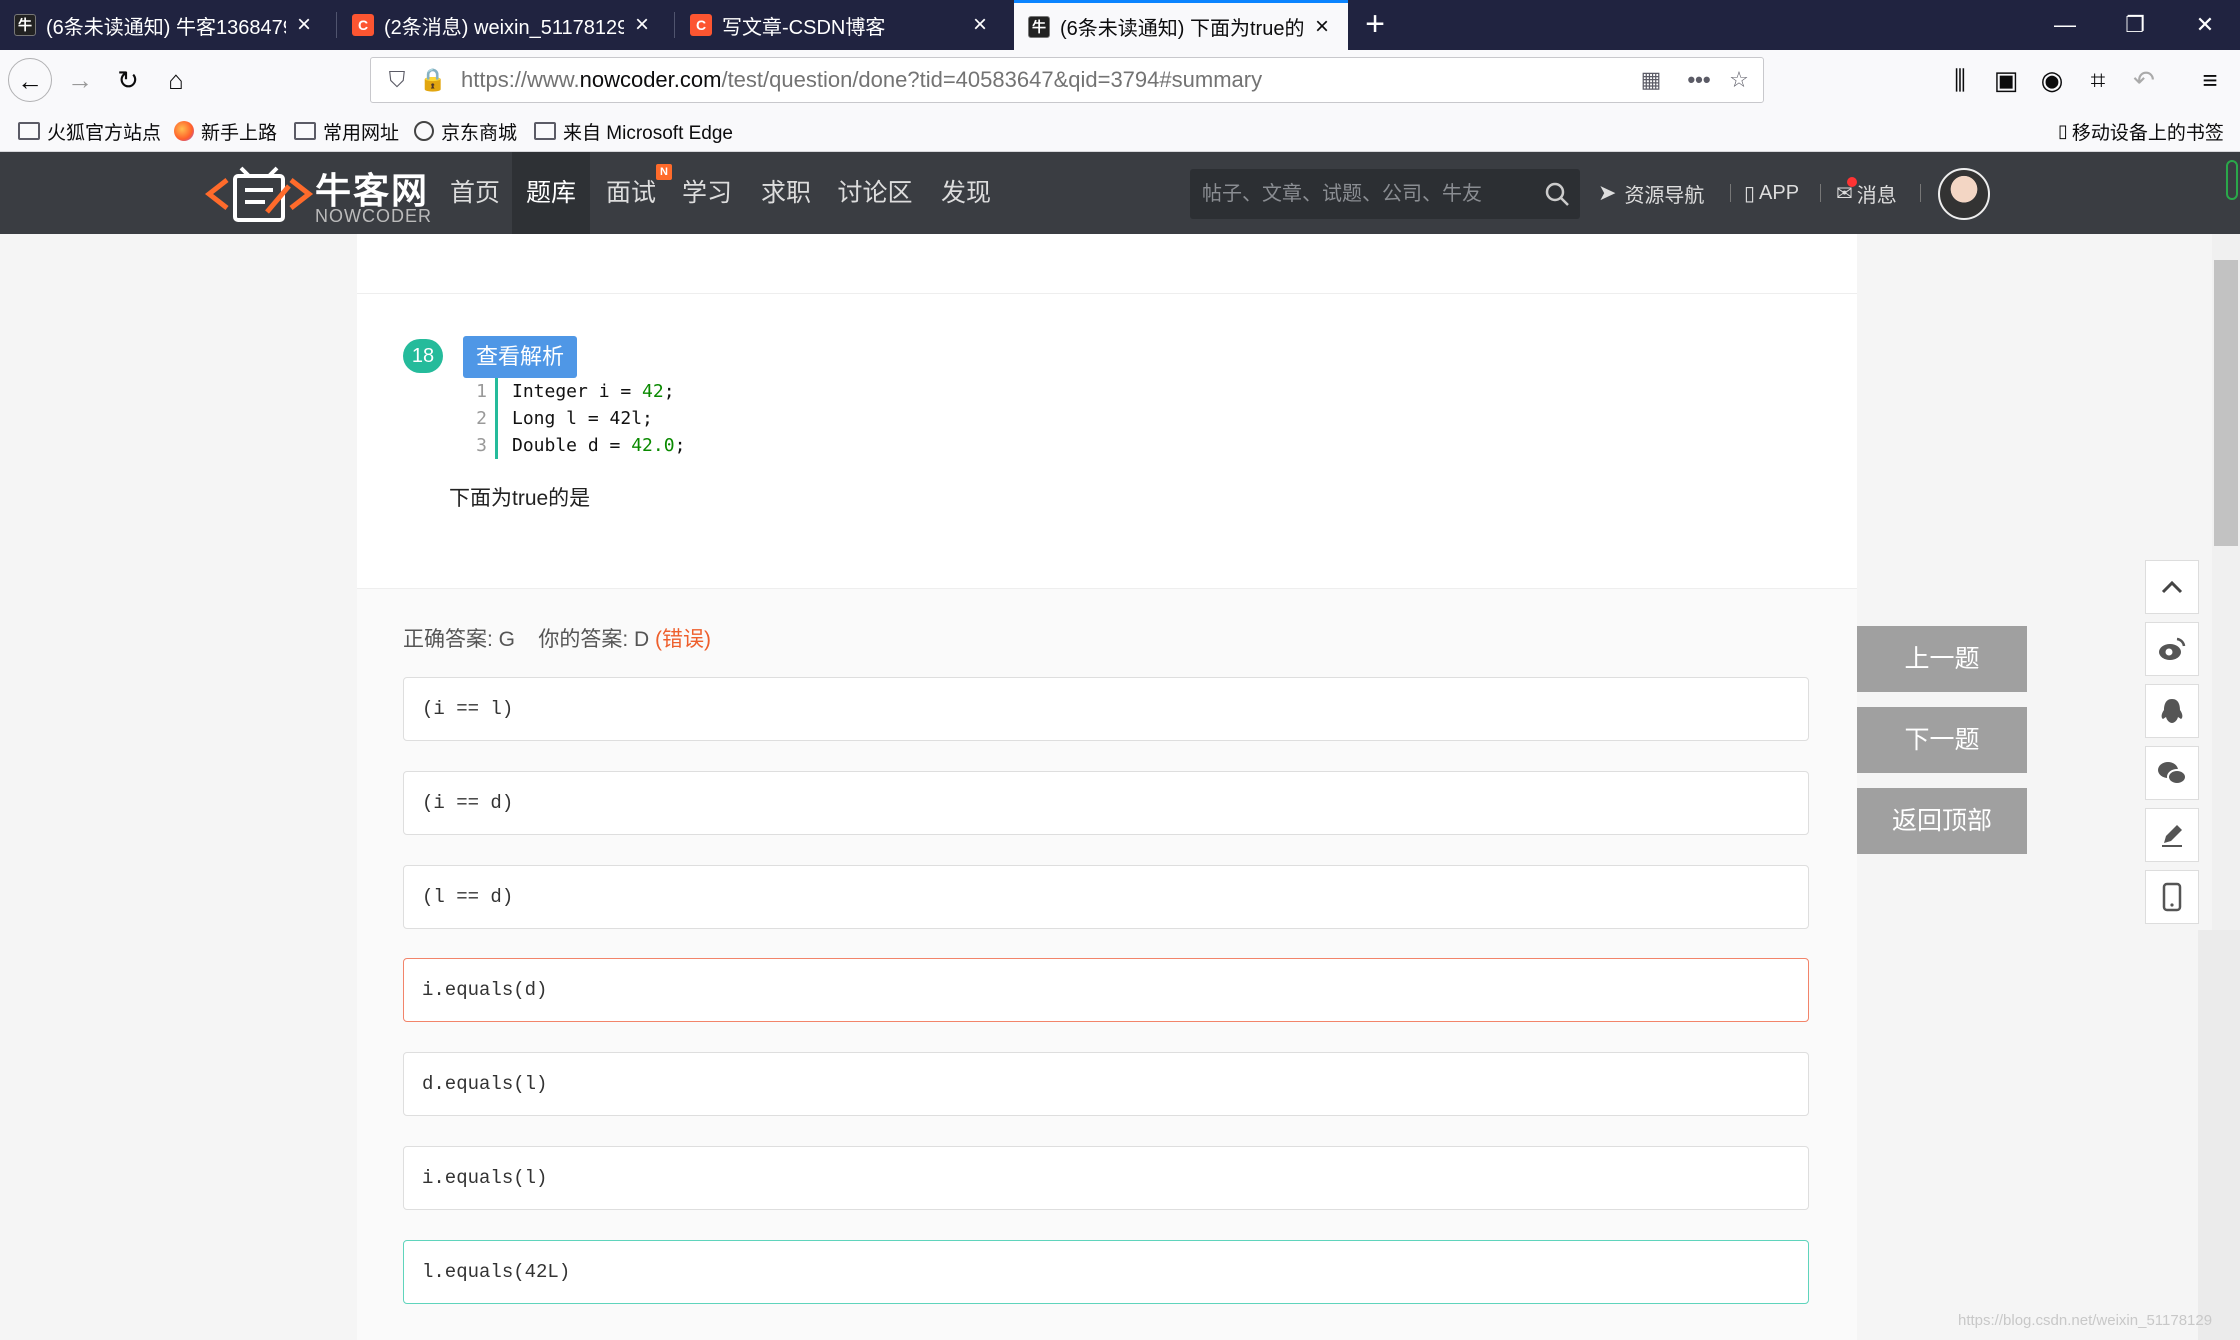  I want to click on screenshot-crop-icon: ⌗, so click(2098, 80).